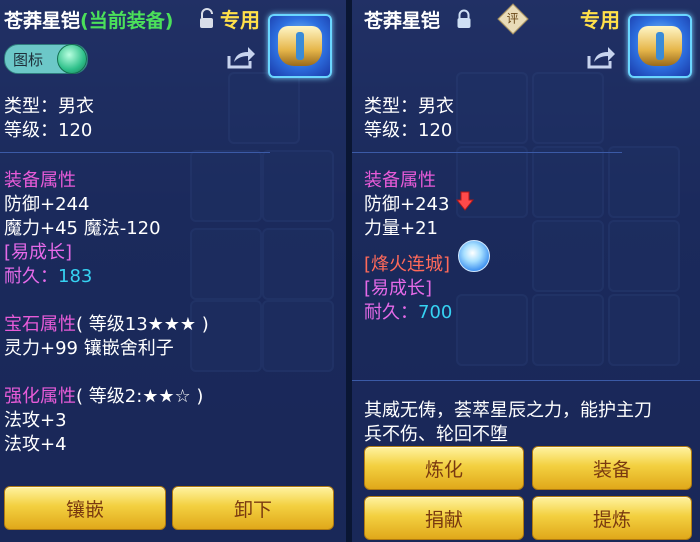 The height and width of the screenshot is (542, 700). I want to click on durability-value: 700, so click(435, 312).